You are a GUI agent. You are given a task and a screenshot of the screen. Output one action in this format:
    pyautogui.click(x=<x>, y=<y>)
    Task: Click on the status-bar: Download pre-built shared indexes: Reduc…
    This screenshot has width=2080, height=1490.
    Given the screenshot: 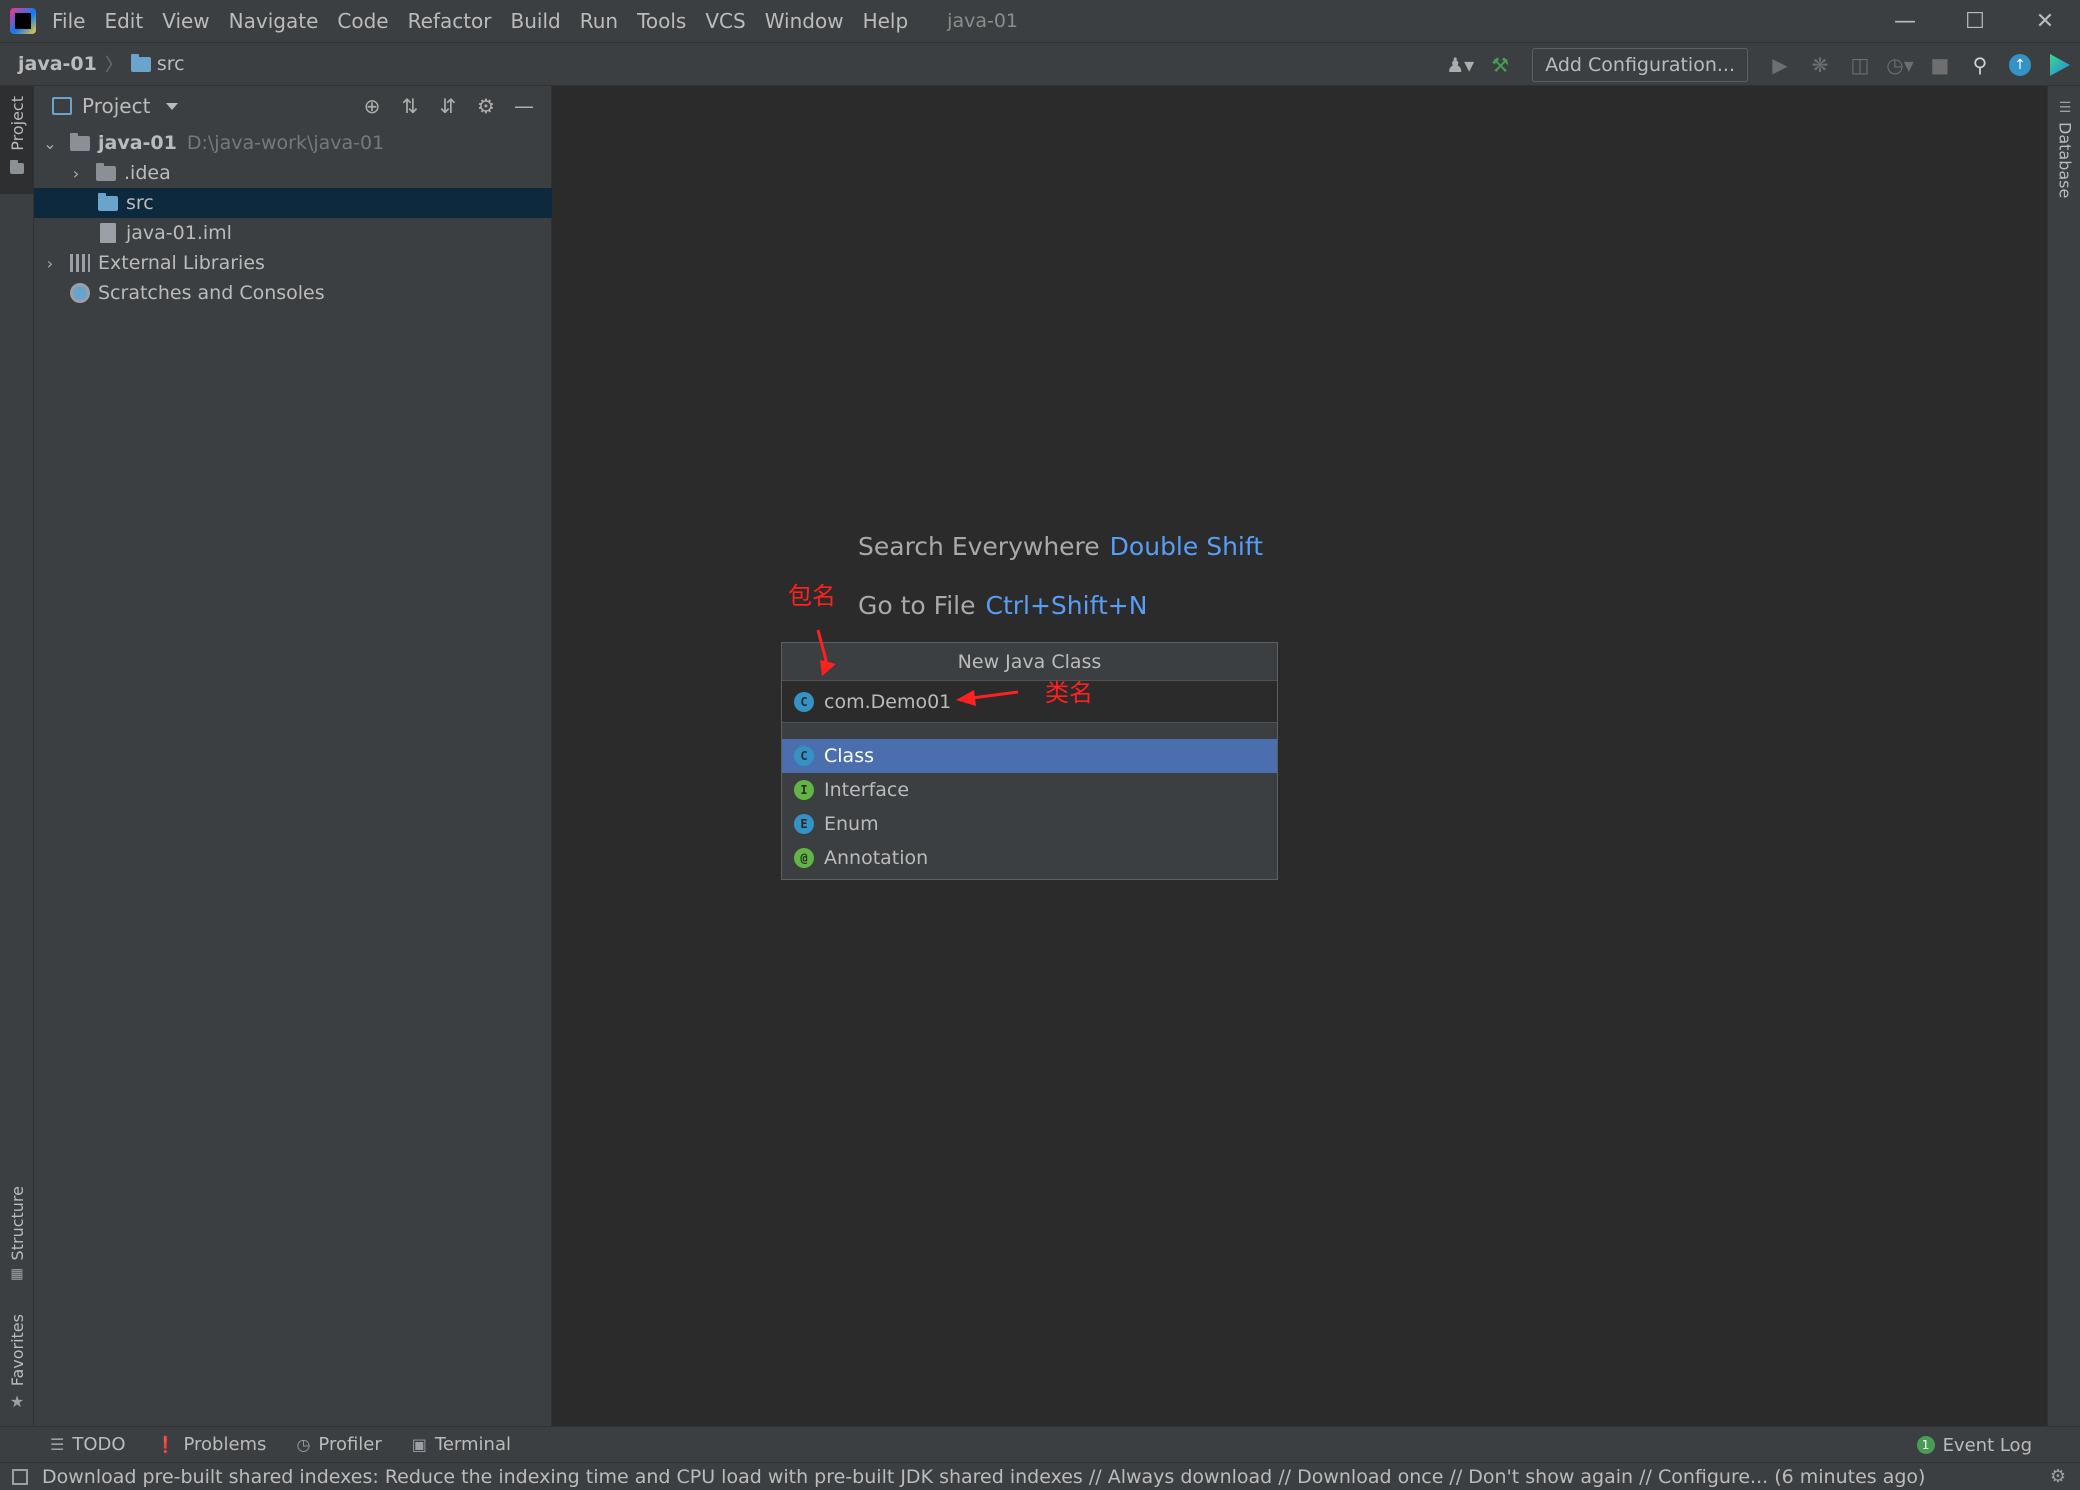 What is the action you would take?
    pyautogui.click(x=1040, y=1476)
    